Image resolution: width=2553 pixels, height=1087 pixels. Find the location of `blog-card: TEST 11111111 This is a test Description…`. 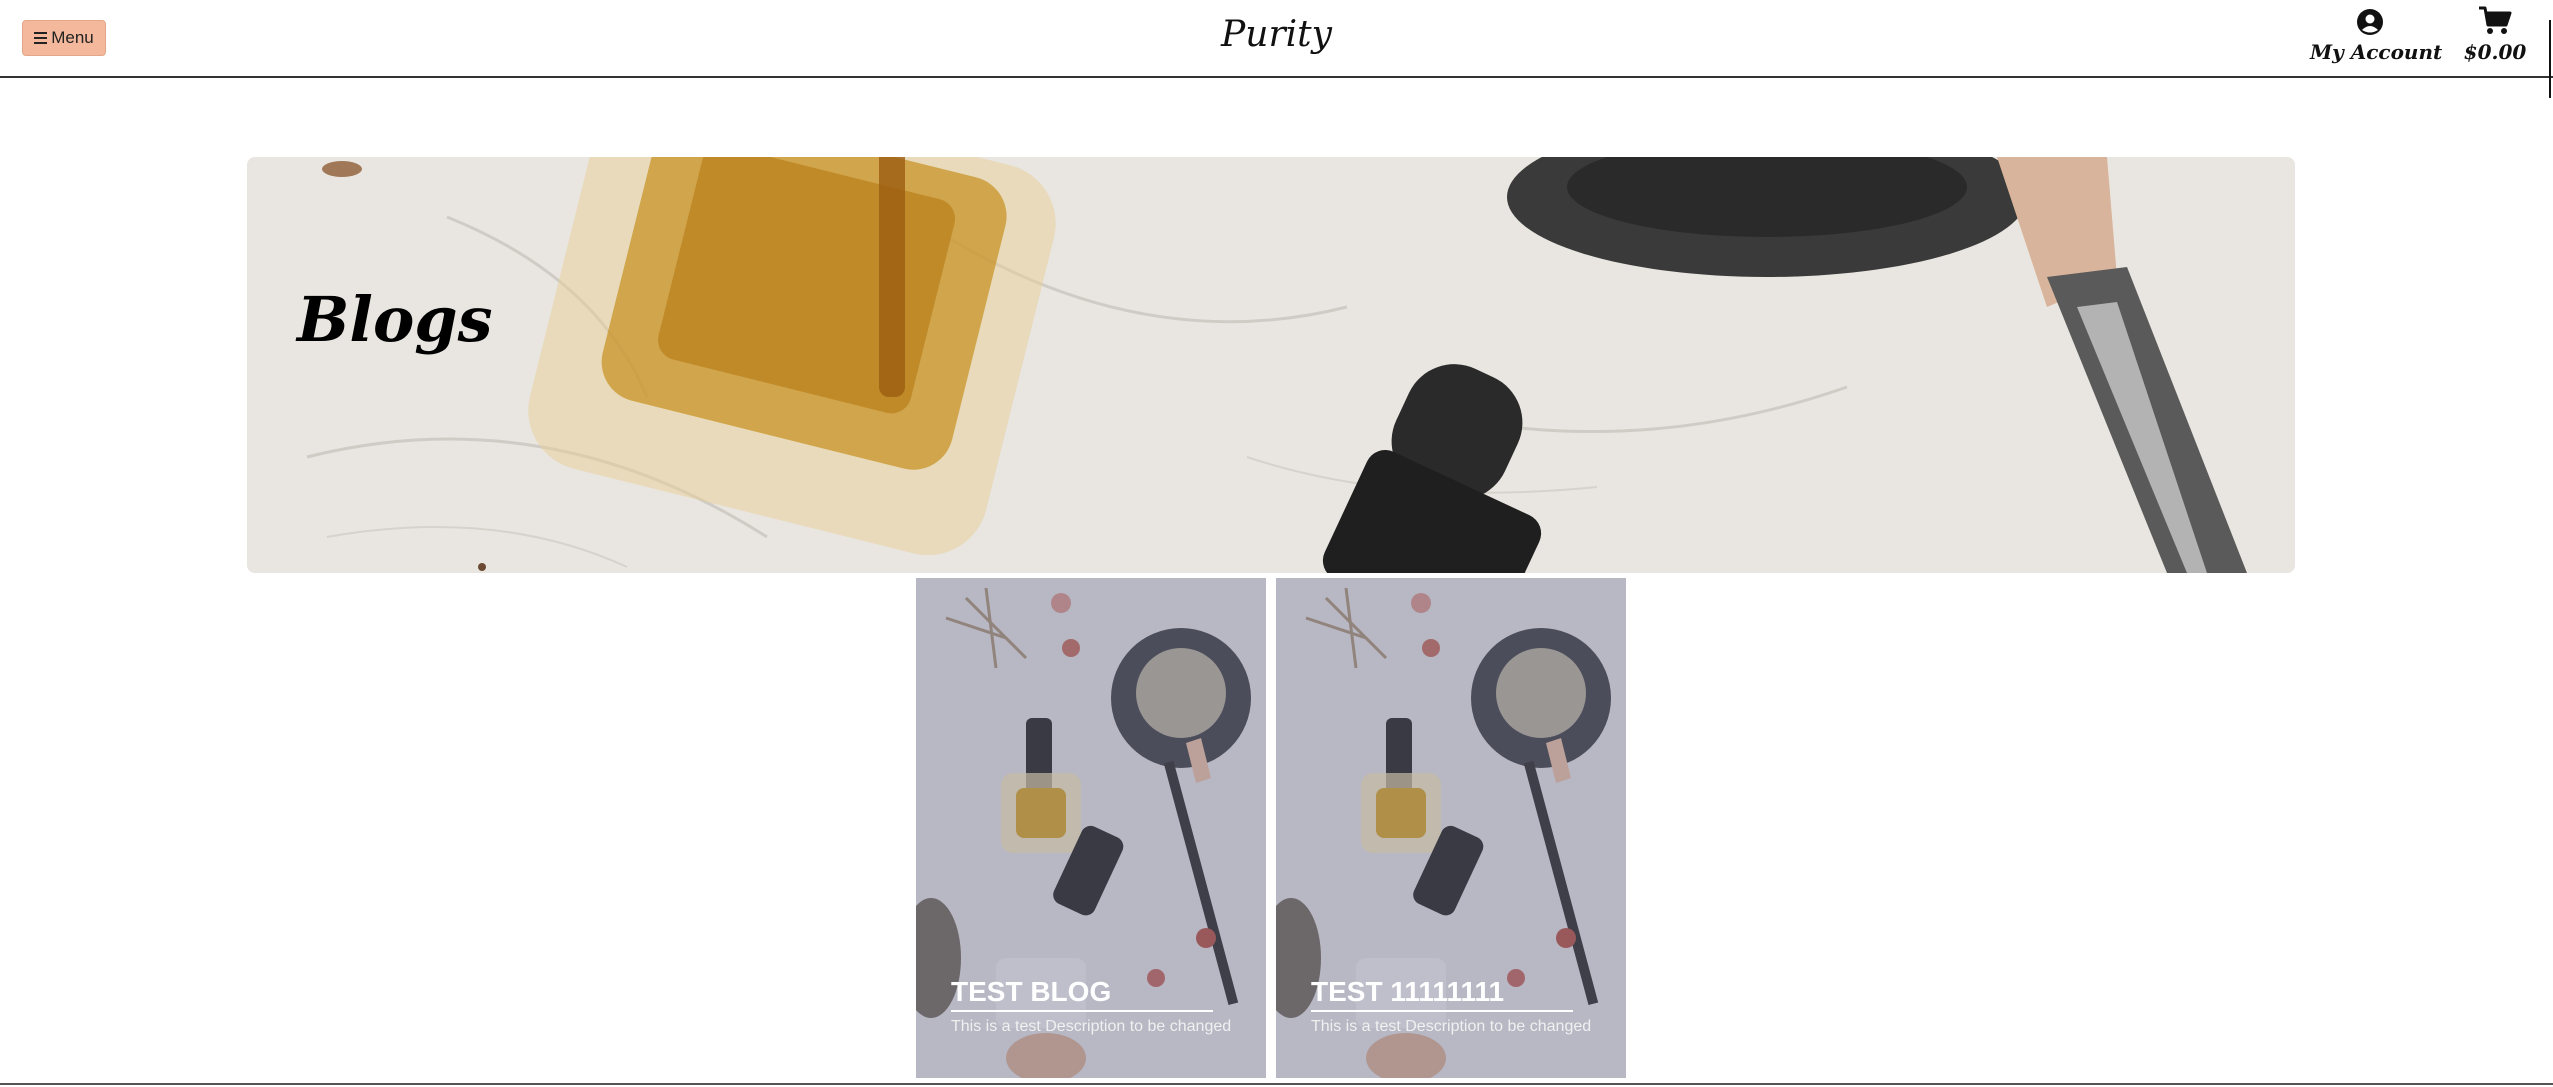

blog-card: TEST 11111111 This is a test Description… is located at coordinates (1451, 828).